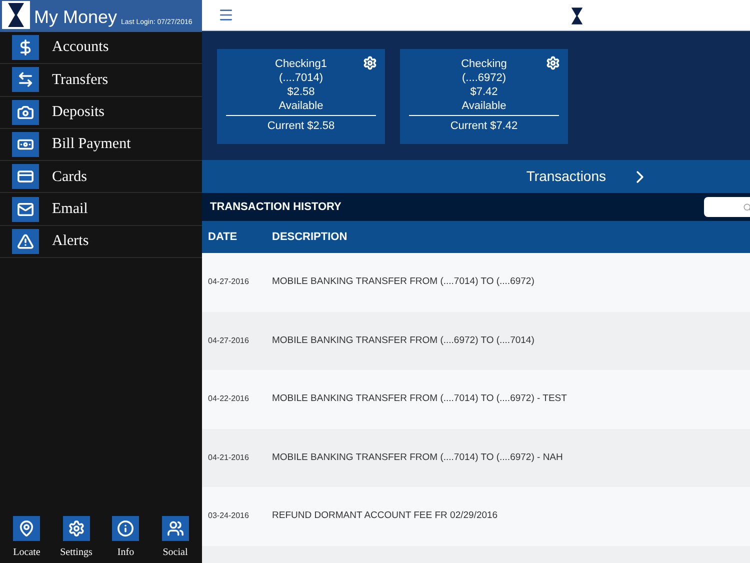  What do you see at coordinates (101, 112) in the screenshot?
I see `sidebar-item: Deposits` at bounding box center [101, 112].